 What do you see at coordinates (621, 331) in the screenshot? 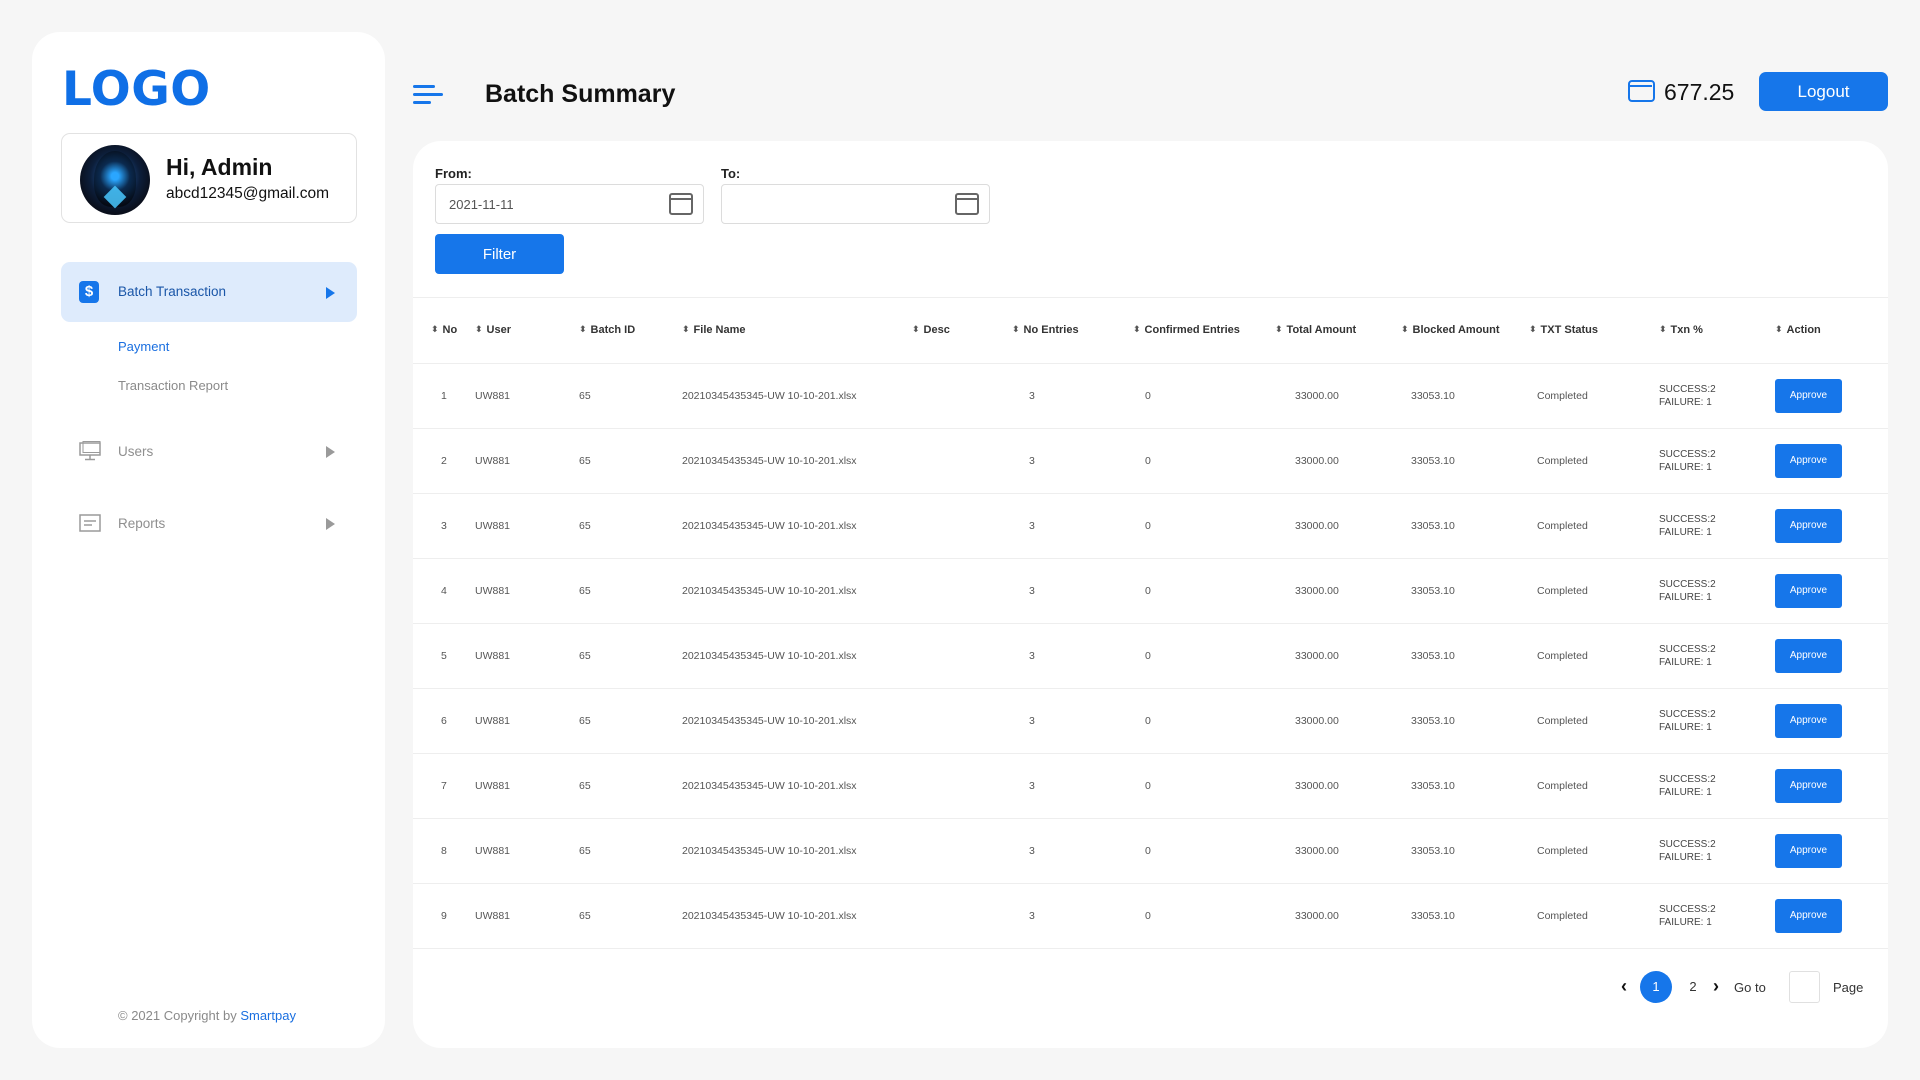
I see `column-header: ⬍ Batch ID` at bounding box center [621, 331].